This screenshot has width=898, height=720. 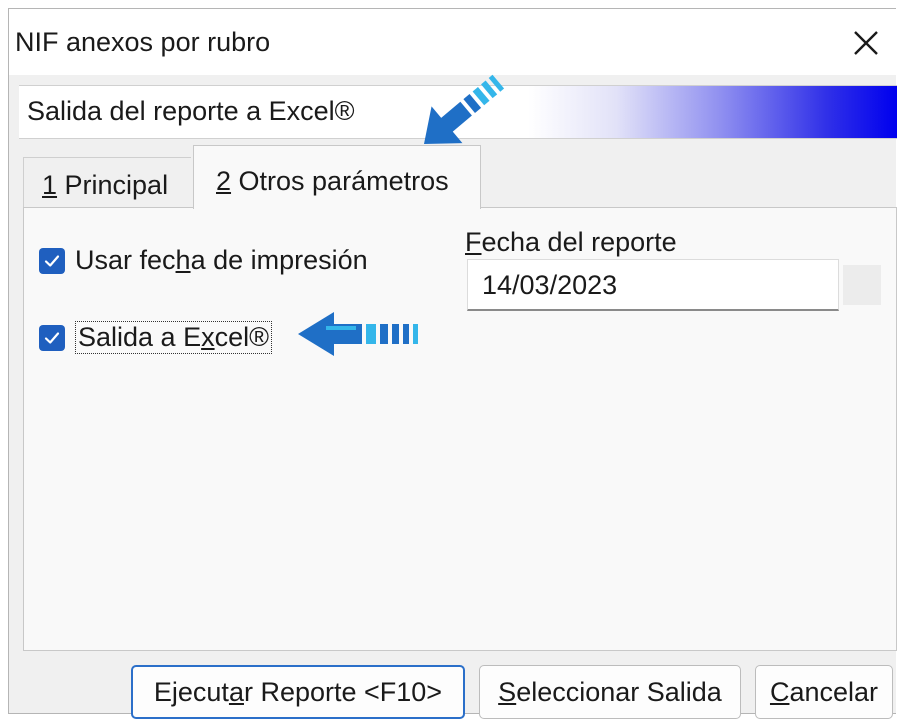 I want to click on salida-excel-label-part: Salida a E, so click(x=140, y=337).